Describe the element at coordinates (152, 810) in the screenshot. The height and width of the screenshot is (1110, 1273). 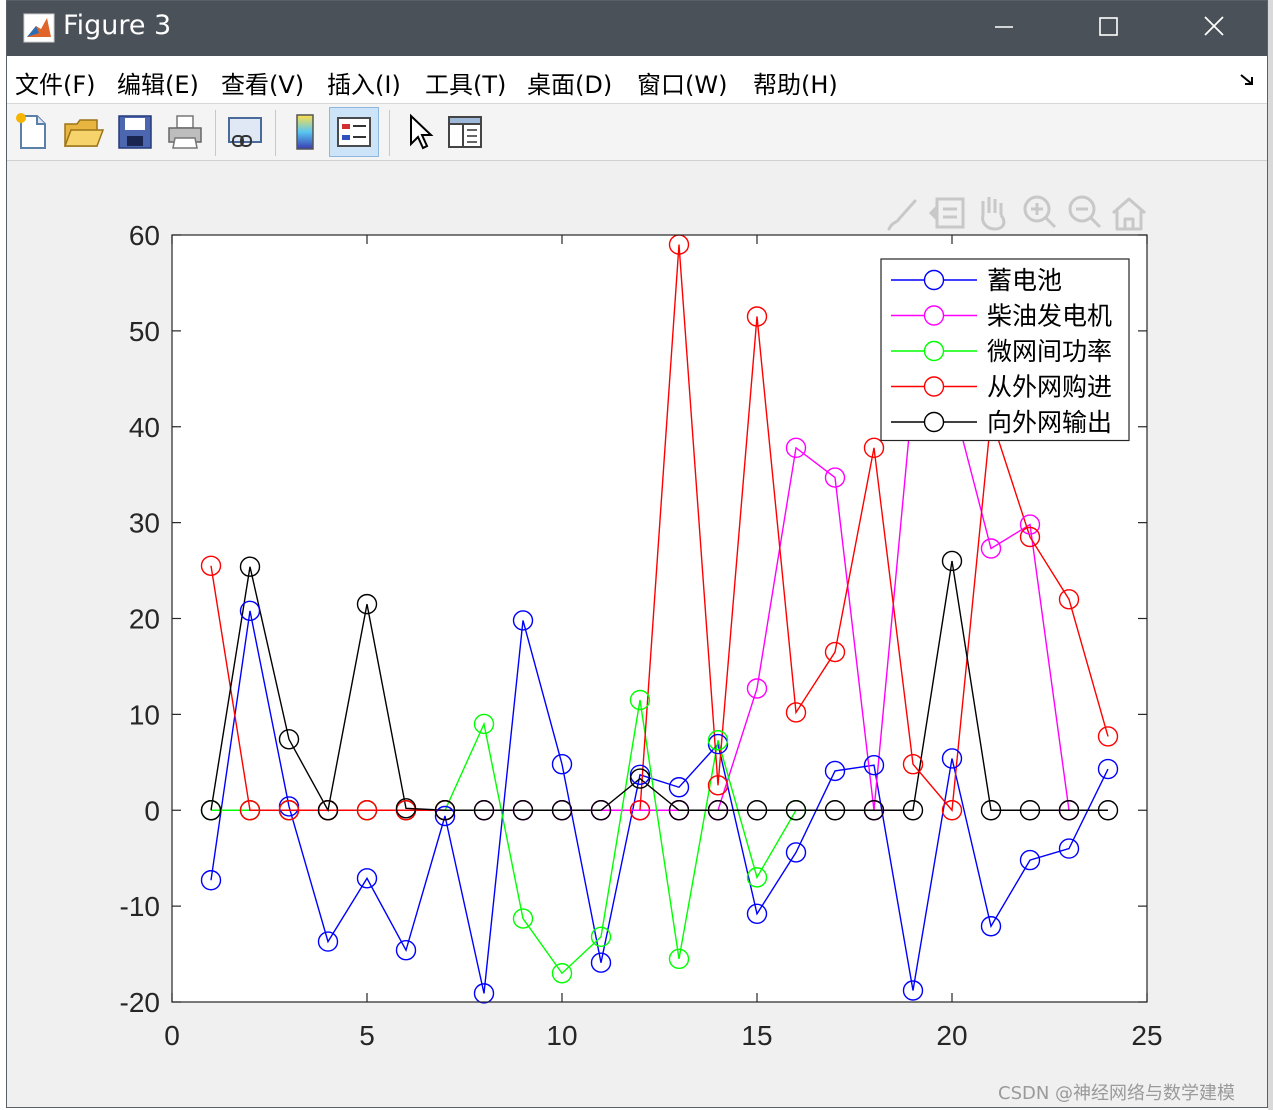
I see `y-tick-label: 0` at that location.